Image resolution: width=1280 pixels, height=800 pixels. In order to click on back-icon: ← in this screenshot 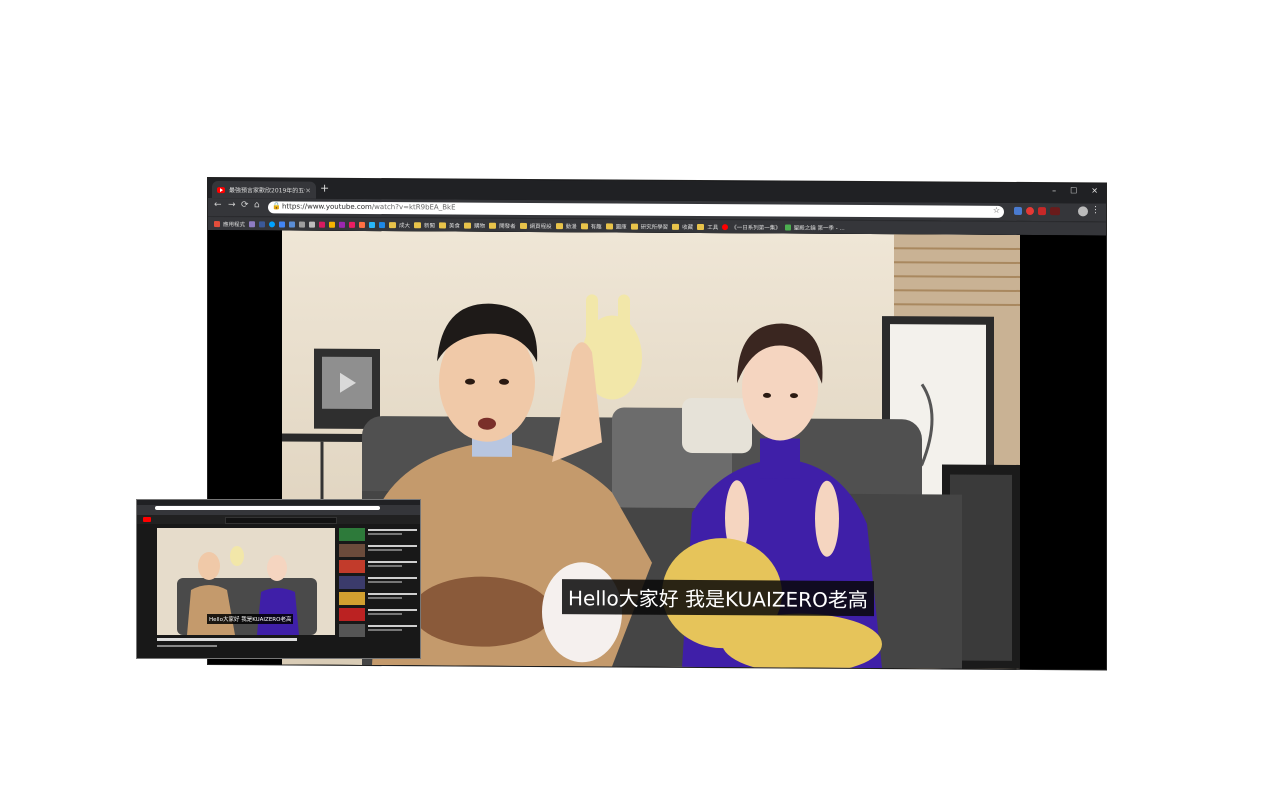, I will do `click(218, 205)`.